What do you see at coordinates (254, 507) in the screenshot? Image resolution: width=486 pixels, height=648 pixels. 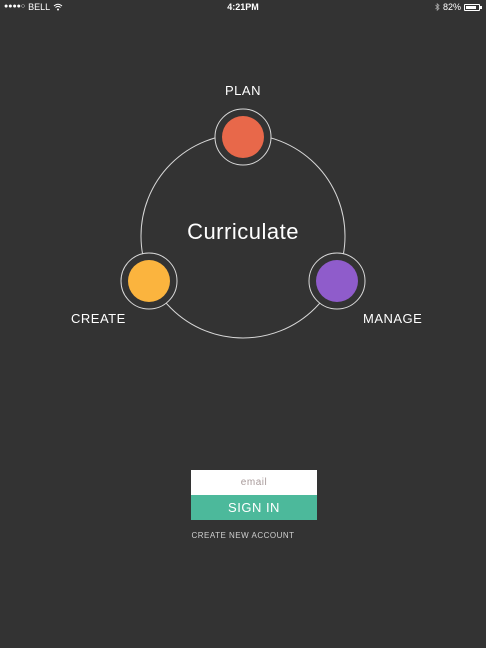 I see `sign-in-button: SIGN IN` at bounding box center [254, 507].